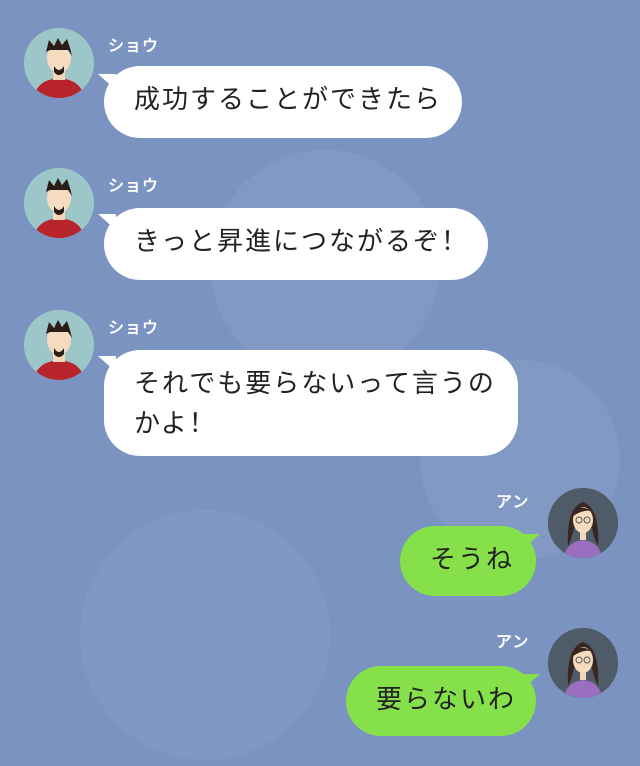  Describe the element at coordinates (205, 635) in the screenshot. I see `background-blur-circle` at that location.